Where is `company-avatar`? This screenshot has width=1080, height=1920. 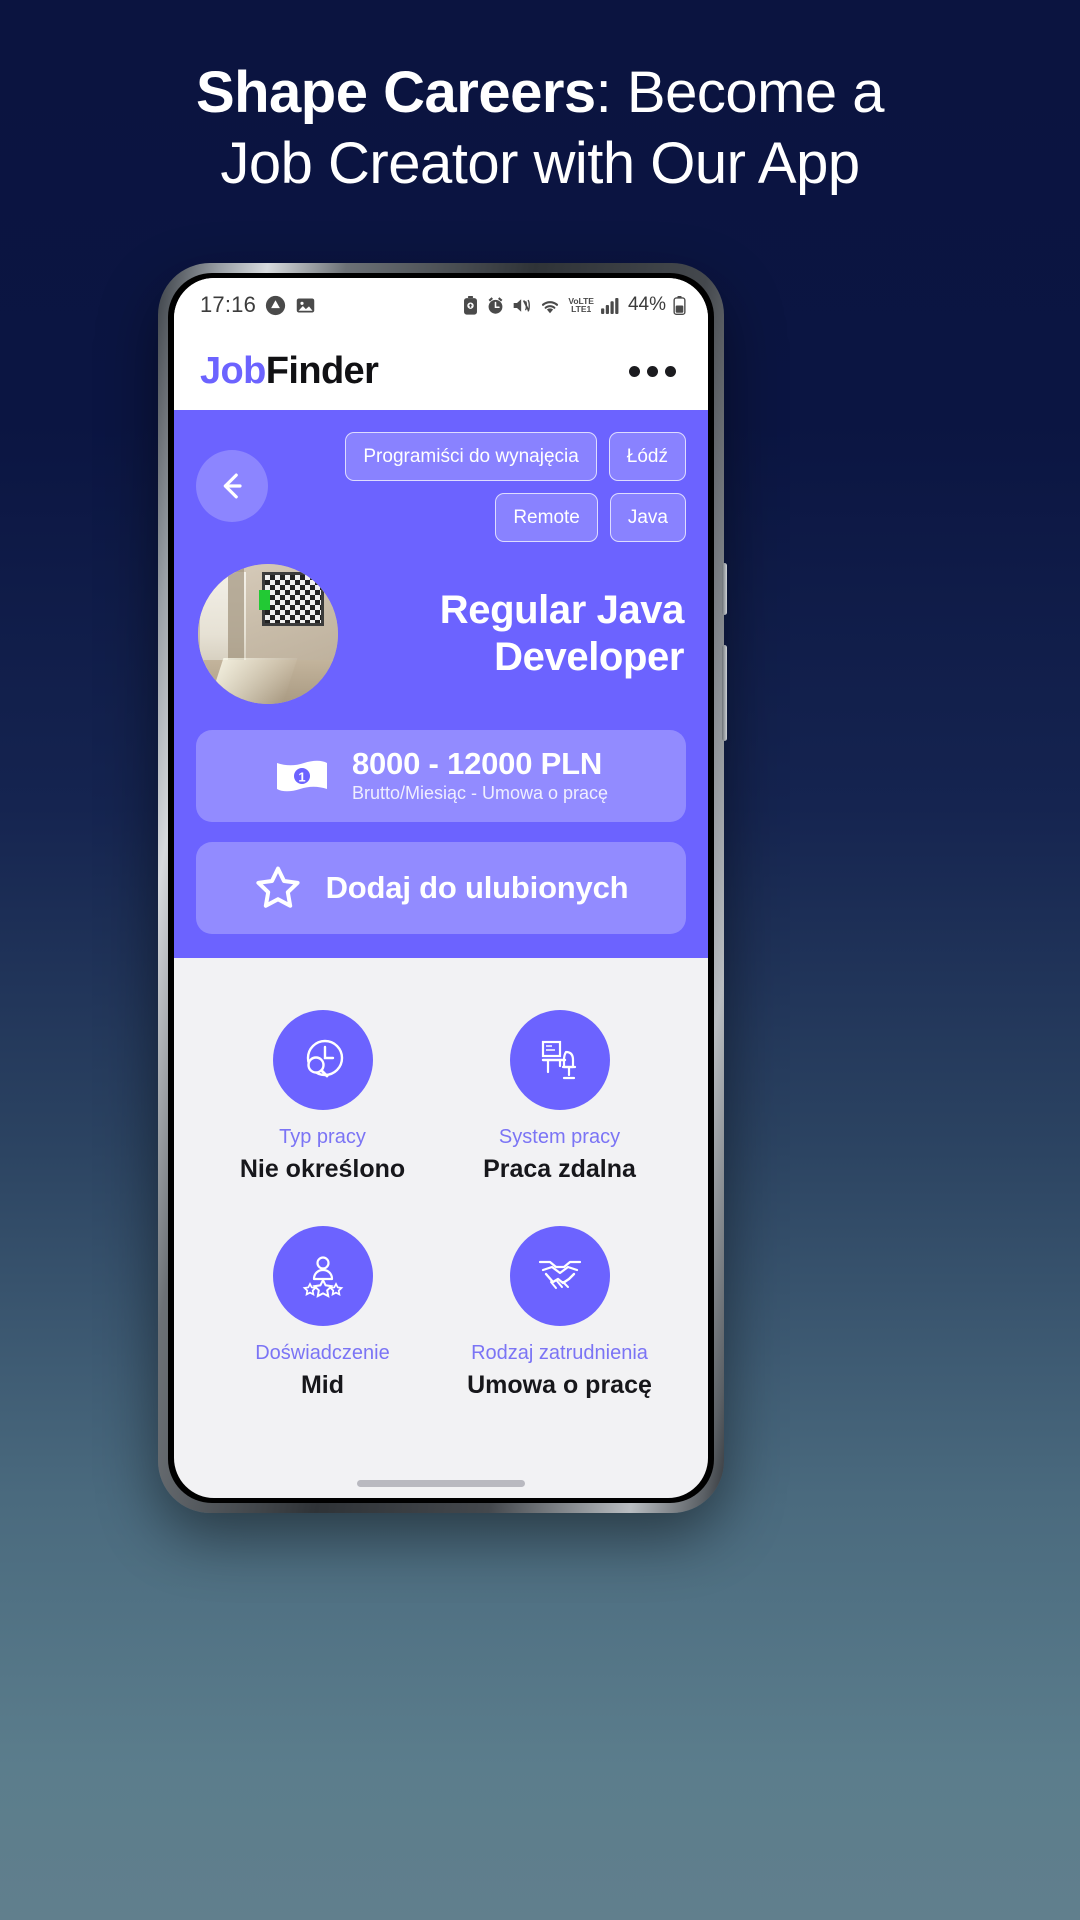
company-avatar is located at coordinates (268, 634).